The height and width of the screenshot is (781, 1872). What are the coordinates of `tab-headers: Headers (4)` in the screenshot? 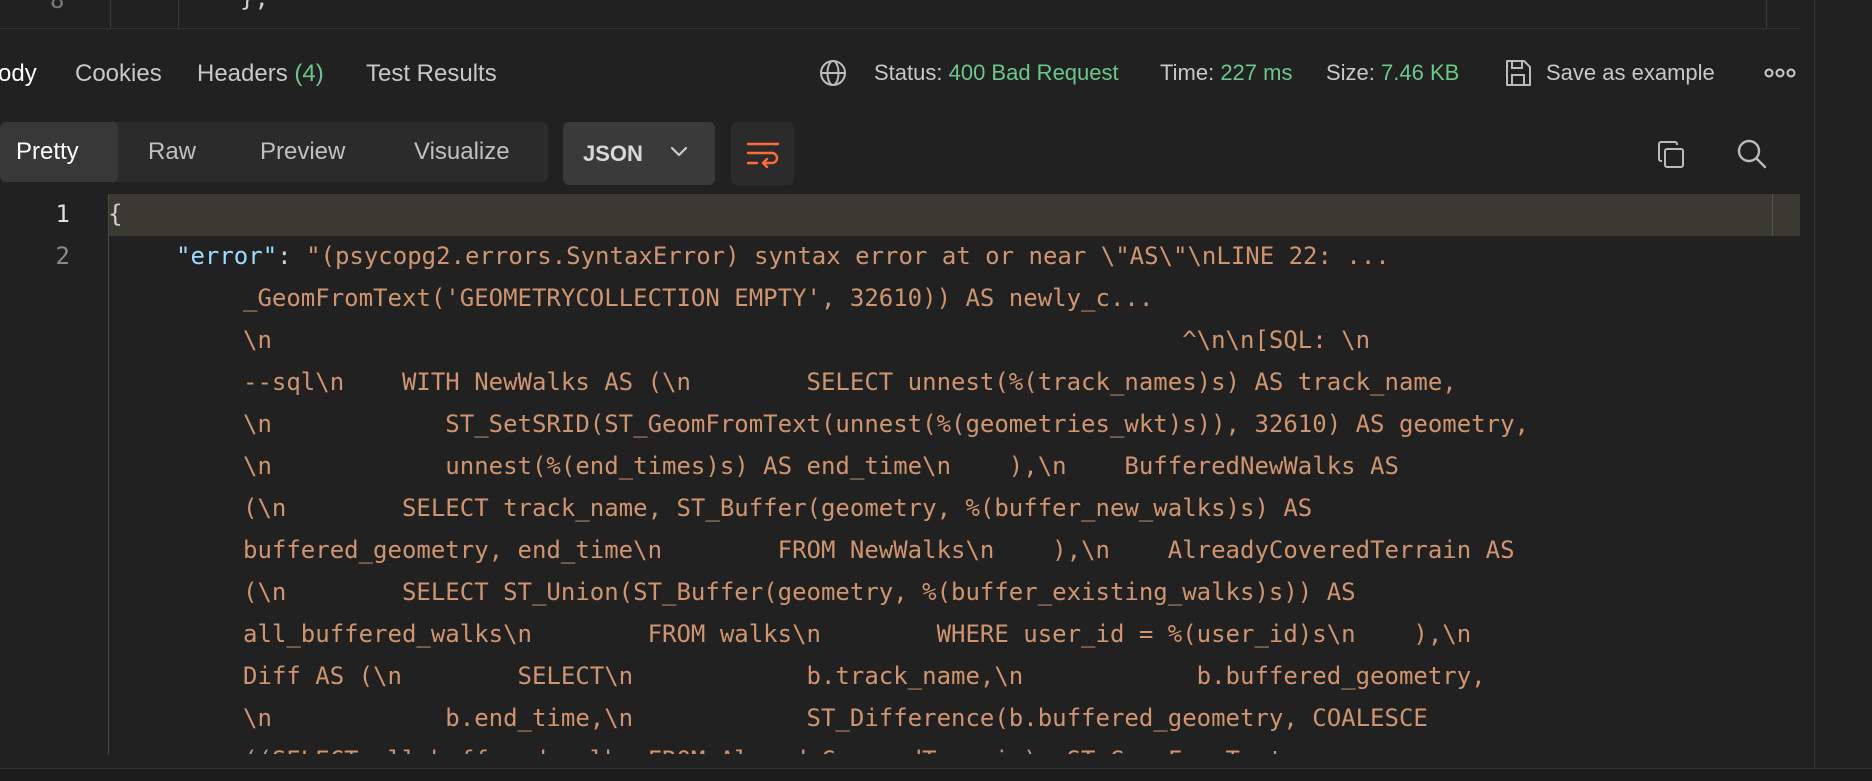 It's located at (260, 74).